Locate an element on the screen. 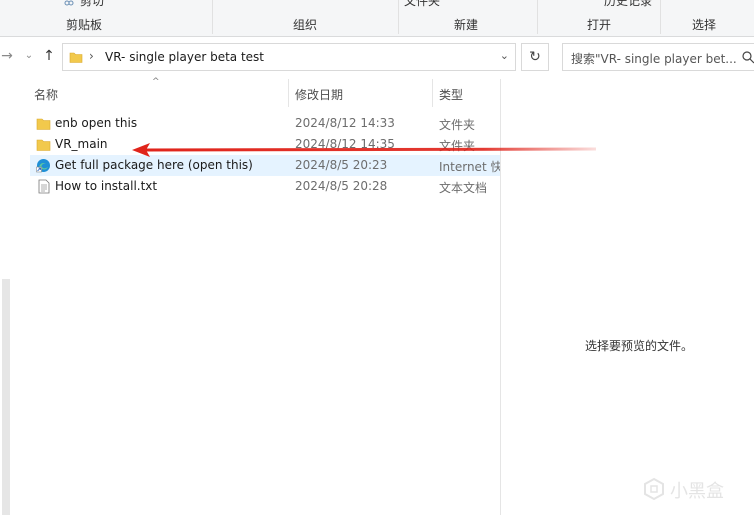 This screenshot has width=754, height=515. navigation-pane is located at coordinates (6, 297).